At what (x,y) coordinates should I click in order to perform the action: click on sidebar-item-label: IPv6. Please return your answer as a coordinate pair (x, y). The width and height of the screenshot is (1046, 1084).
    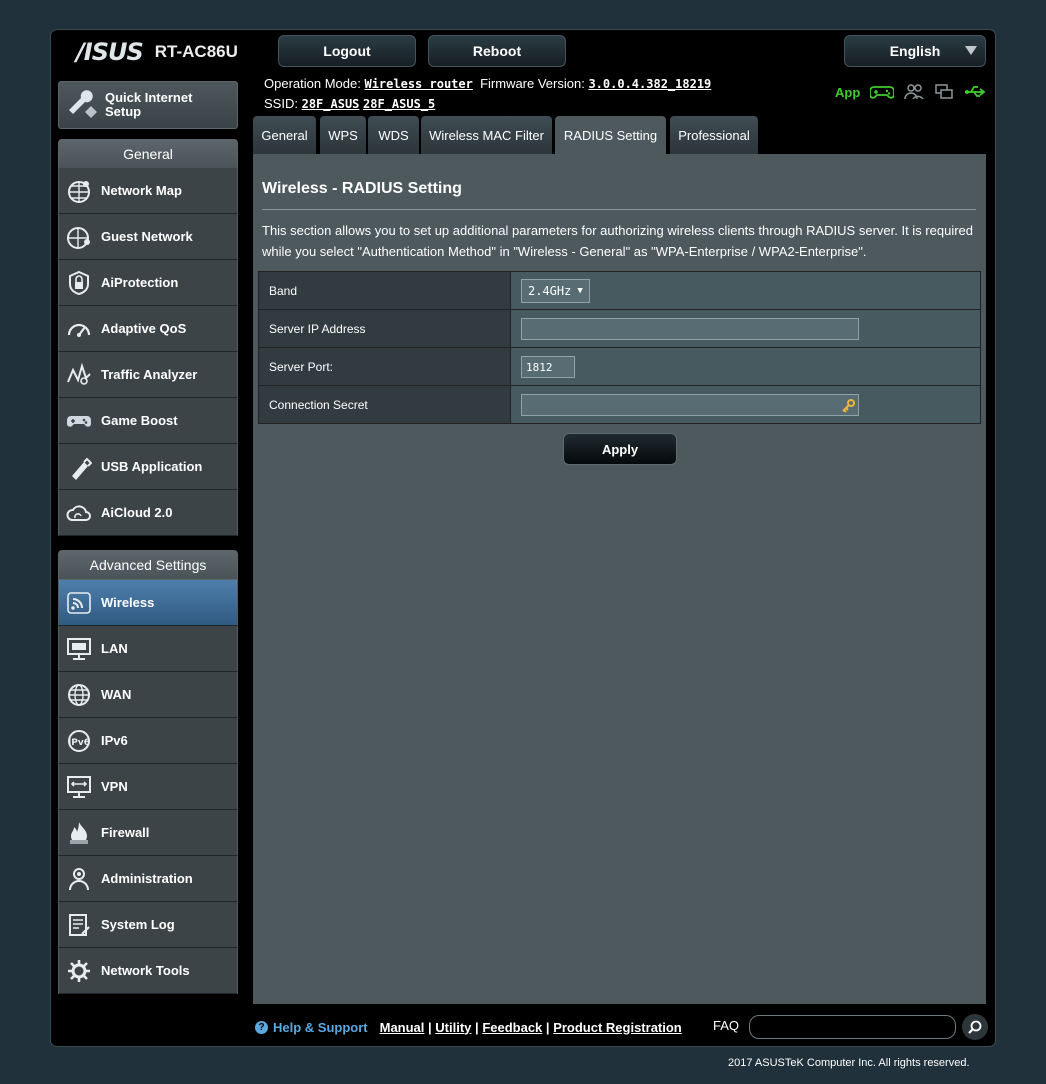
    Looking at the image, I should click on (114, 740).